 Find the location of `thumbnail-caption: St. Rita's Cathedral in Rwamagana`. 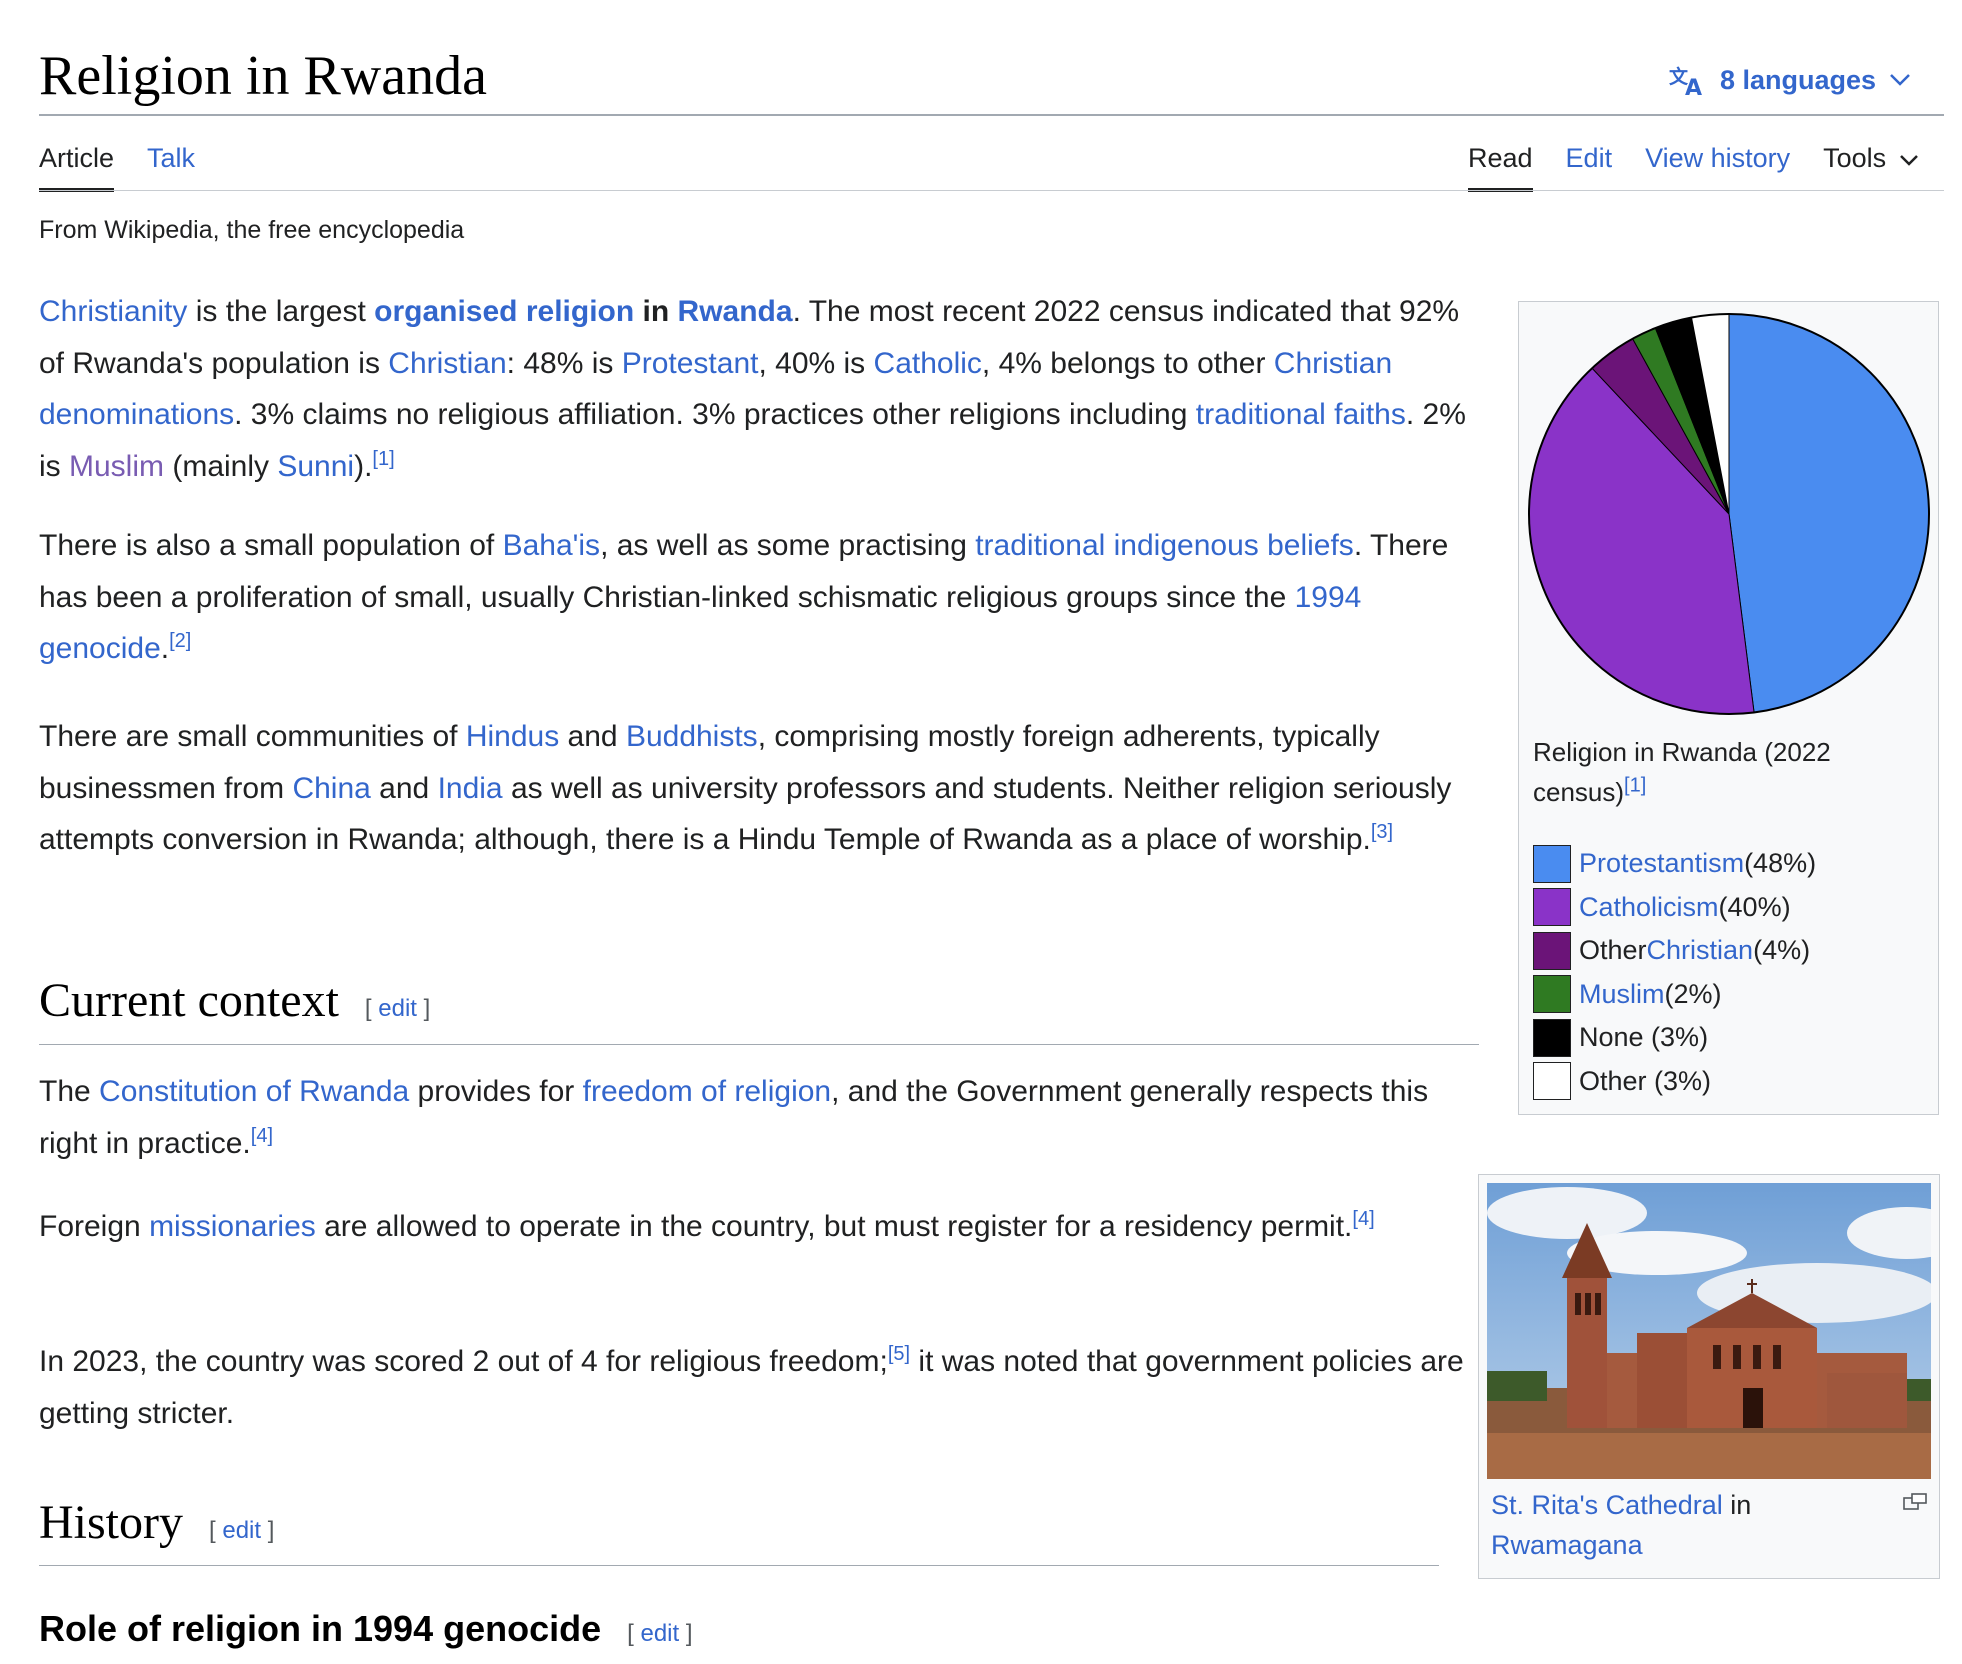

thumbnail-caption: St. Rita's Cathedral in Rwamagana is located at coordinates (1691, 1525).